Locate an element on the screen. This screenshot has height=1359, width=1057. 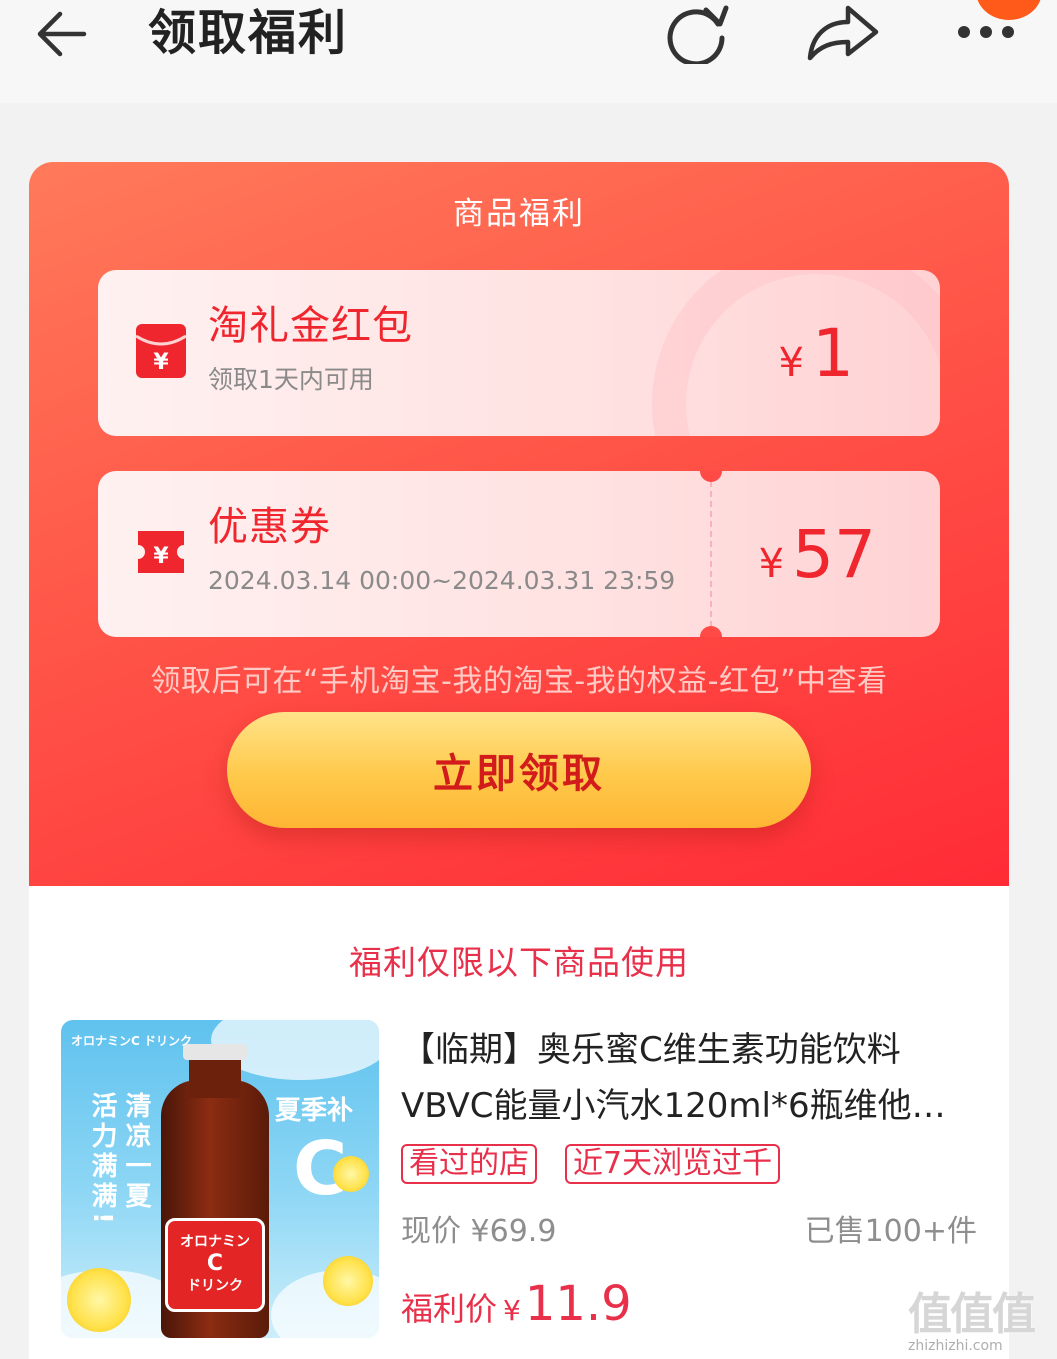
deal-currency: ¥ is located at coordinates (512, 1310).